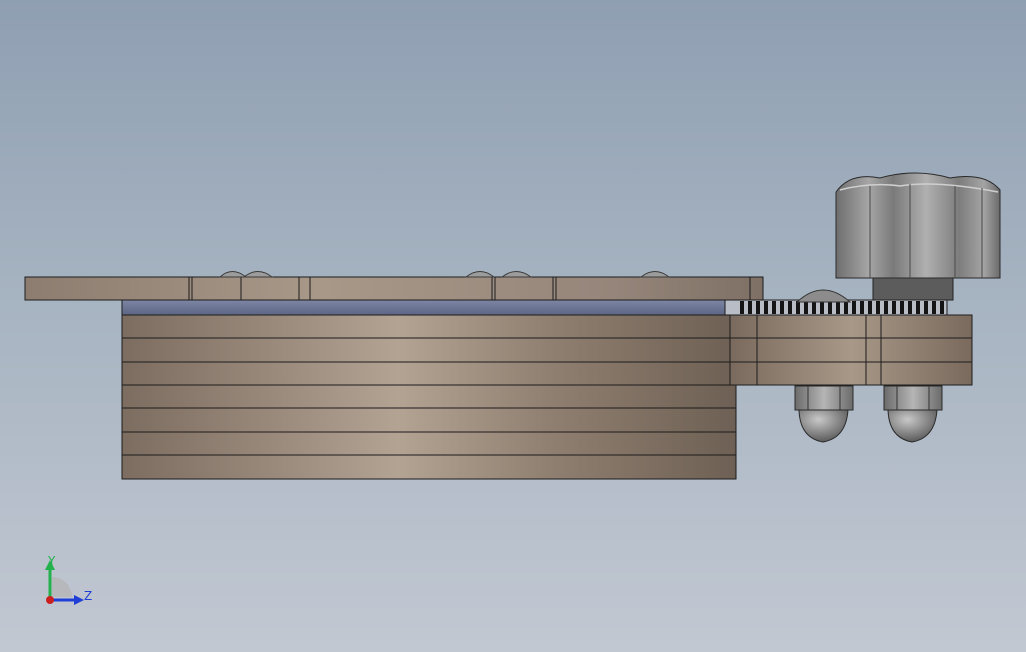  What do you see at coordinates (79, 600) in the screenshot?
I see `z-axis-arrow` at bounding box center [79, 600].